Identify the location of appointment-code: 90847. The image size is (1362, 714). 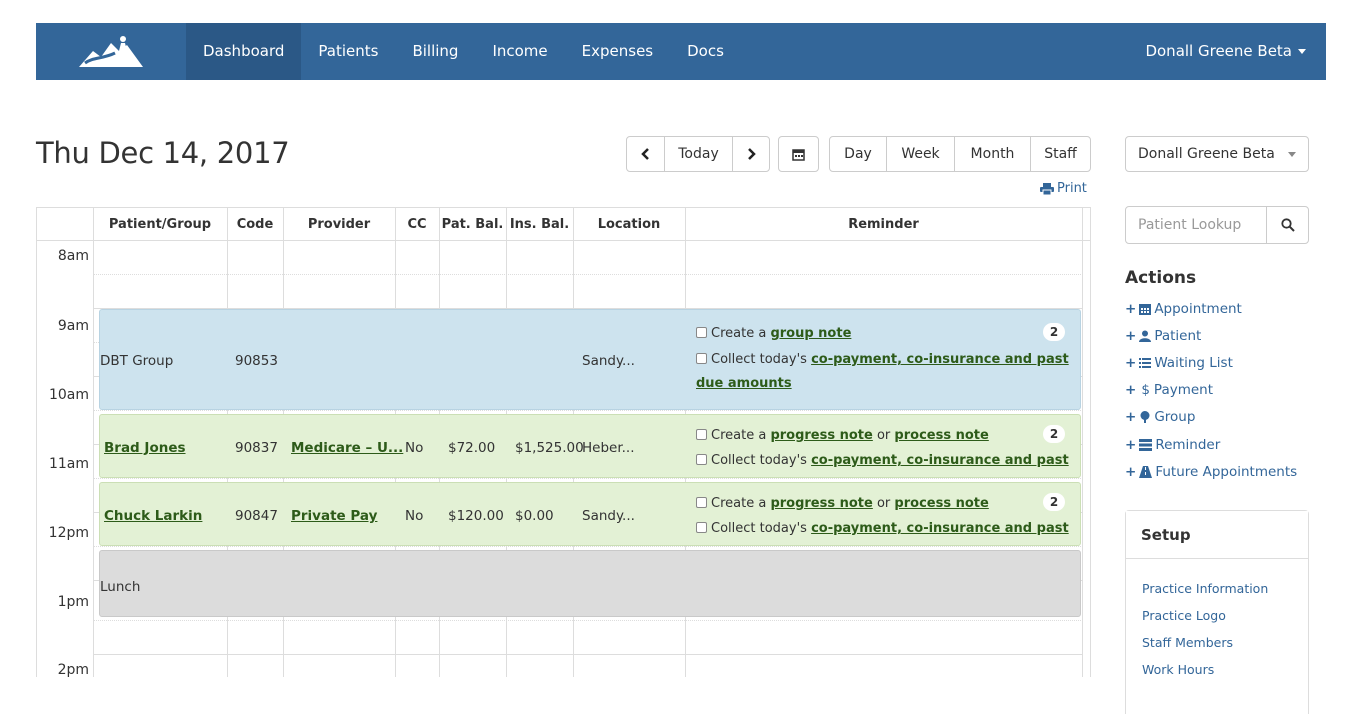
(256, 516).